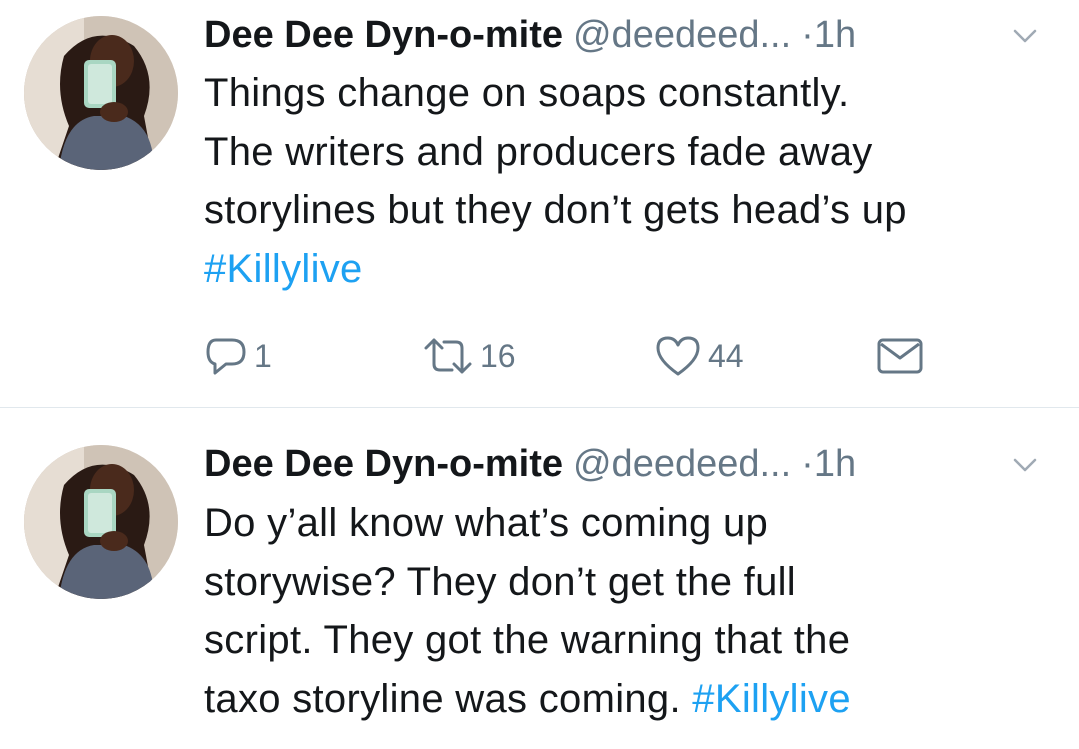 The width and height of the screenshot is (1079, 749). What do you see at coordinates (726, 355) in the screenshot?
I see `like-count: 44` at bounding box center [726, 355].